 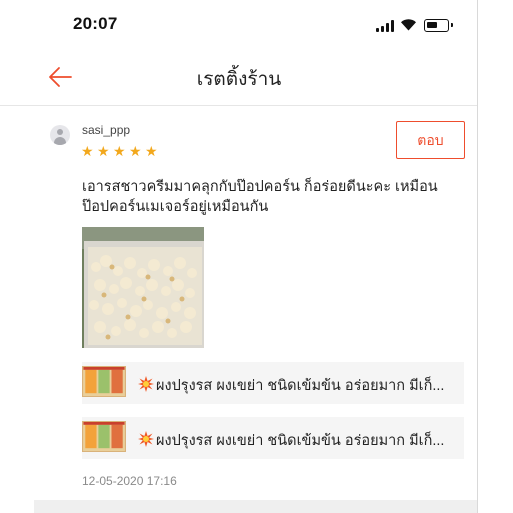 I want to click on avatar, so click(x=60, y=135).